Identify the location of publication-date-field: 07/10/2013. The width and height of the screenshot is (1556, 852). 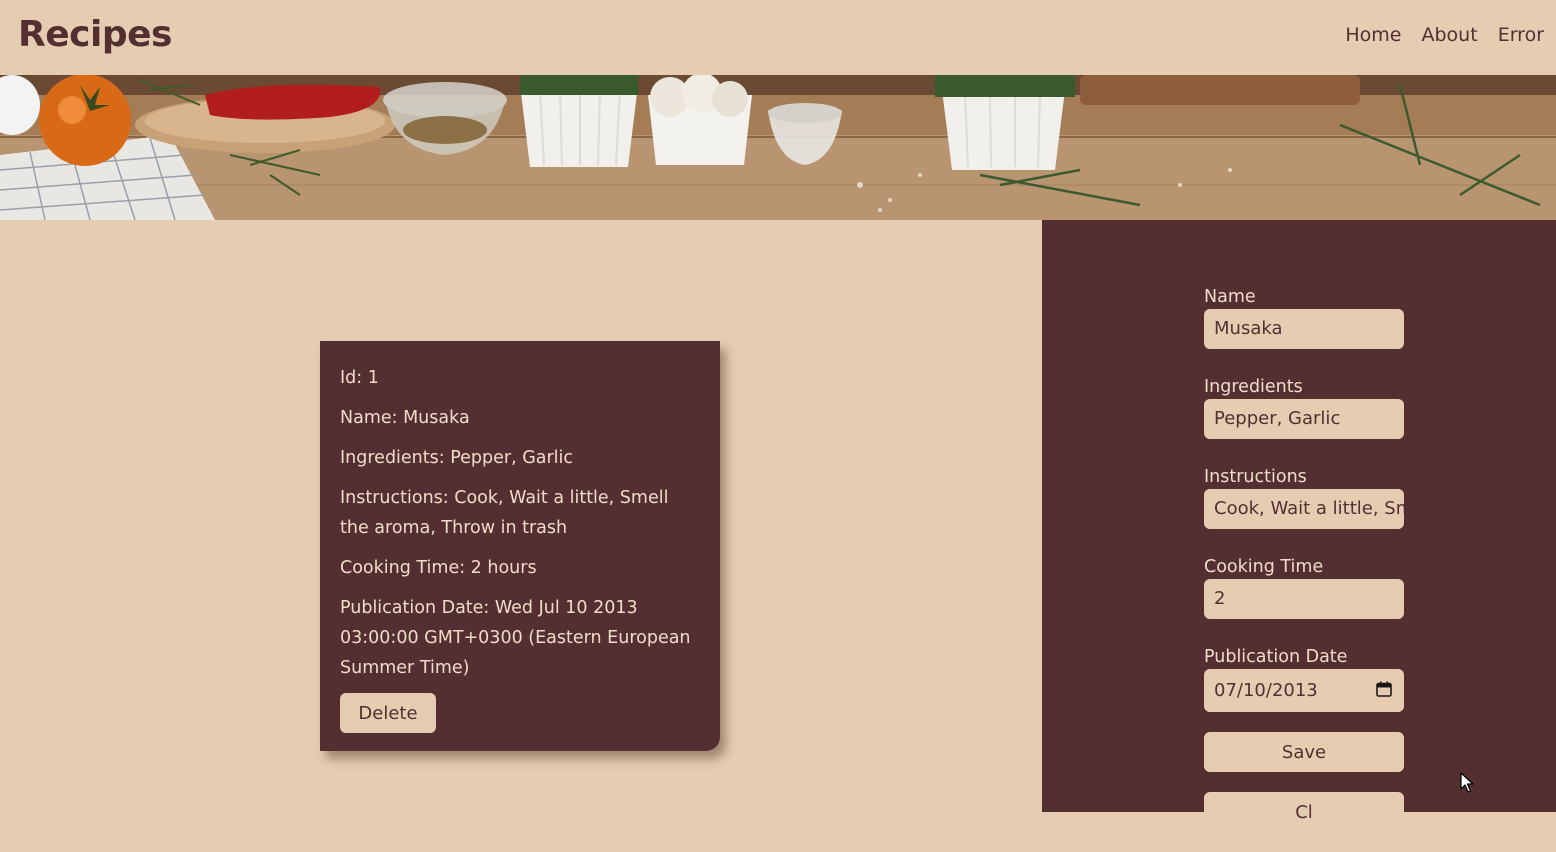
(1304, 690).